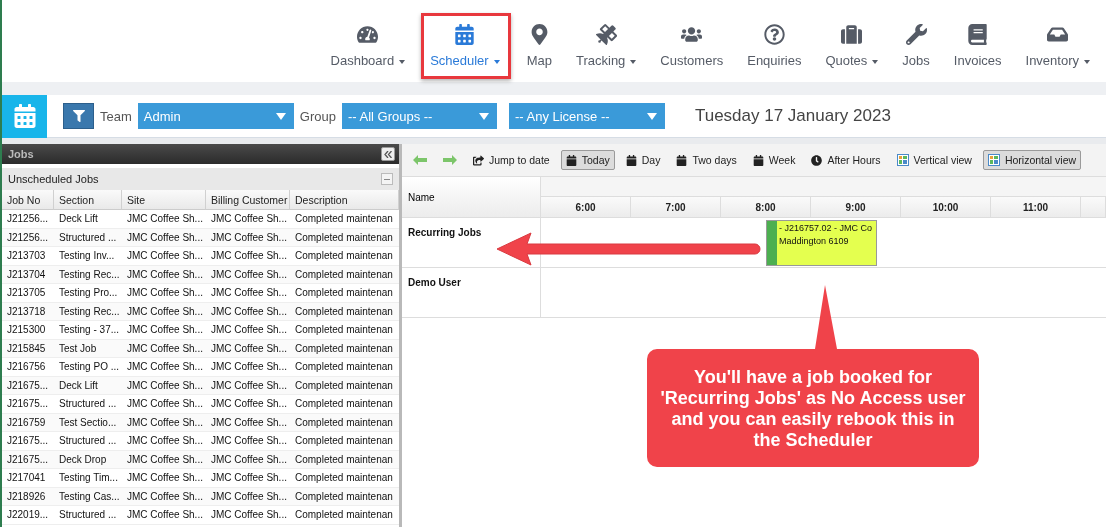 The height and width of the screenshot is (527, 1106). I want to click on column-header: Job No, so click(28, 200).